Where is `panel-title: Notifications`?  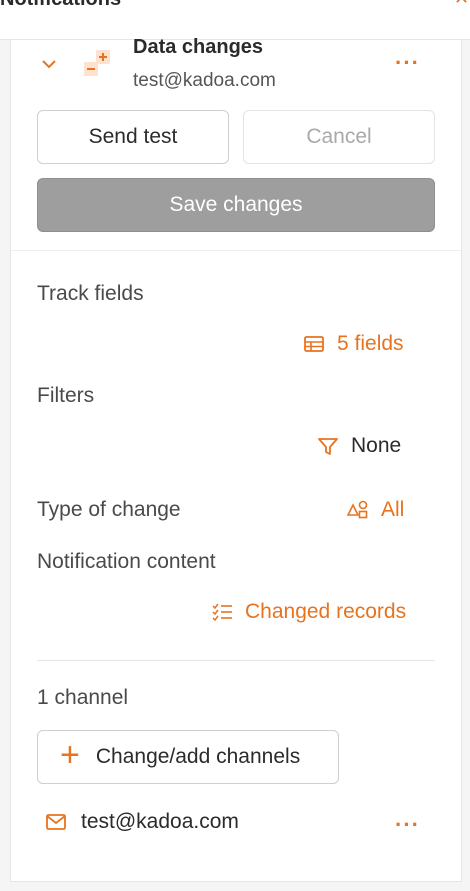 panel-title: Notifications is located at coordinates (60, 5).